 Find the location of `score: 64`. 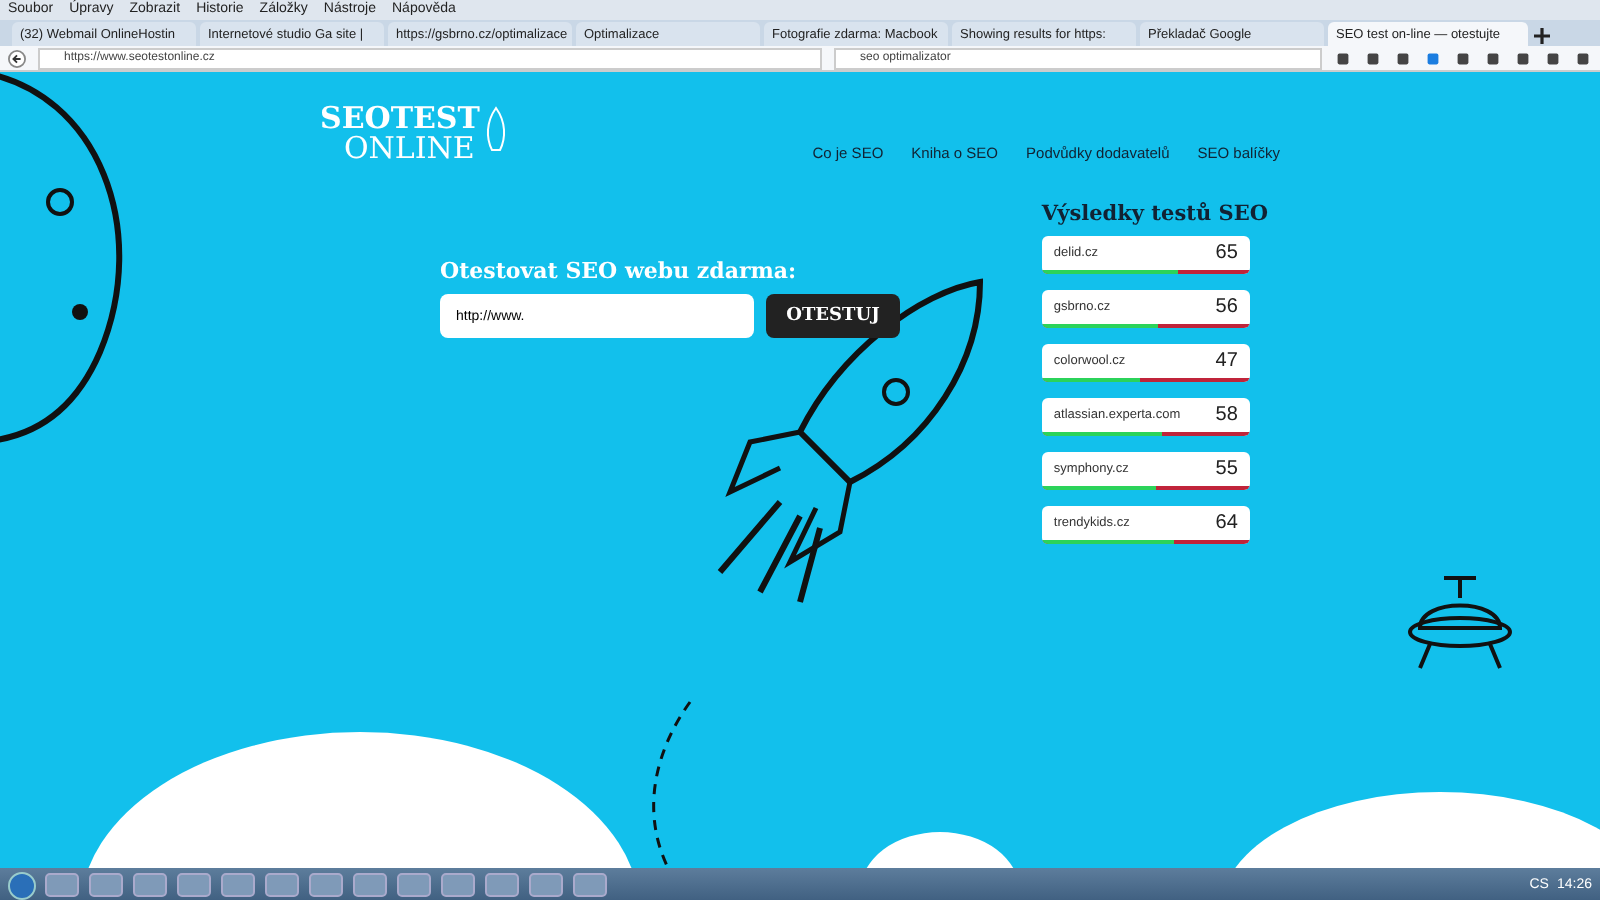

score: 64 is located at coordinates (1226, 523).